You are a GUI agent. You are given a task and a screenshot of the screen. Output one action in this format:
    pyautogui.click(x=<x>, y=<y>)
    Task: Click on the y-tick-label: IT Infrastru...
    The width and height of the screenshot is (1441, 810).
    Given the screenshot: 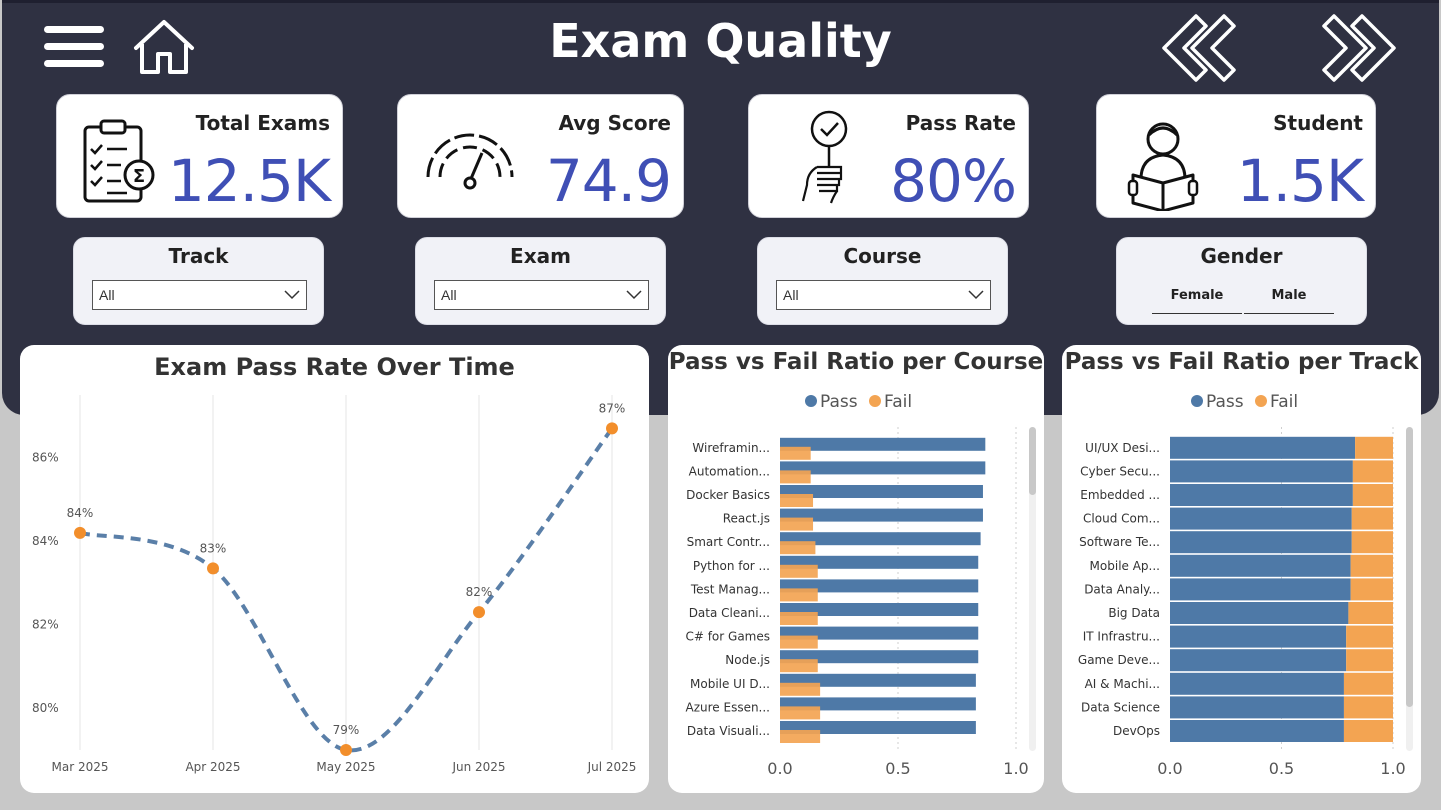 What is the action you would take?
    pyautogui.click(x=1121, y=637)
    